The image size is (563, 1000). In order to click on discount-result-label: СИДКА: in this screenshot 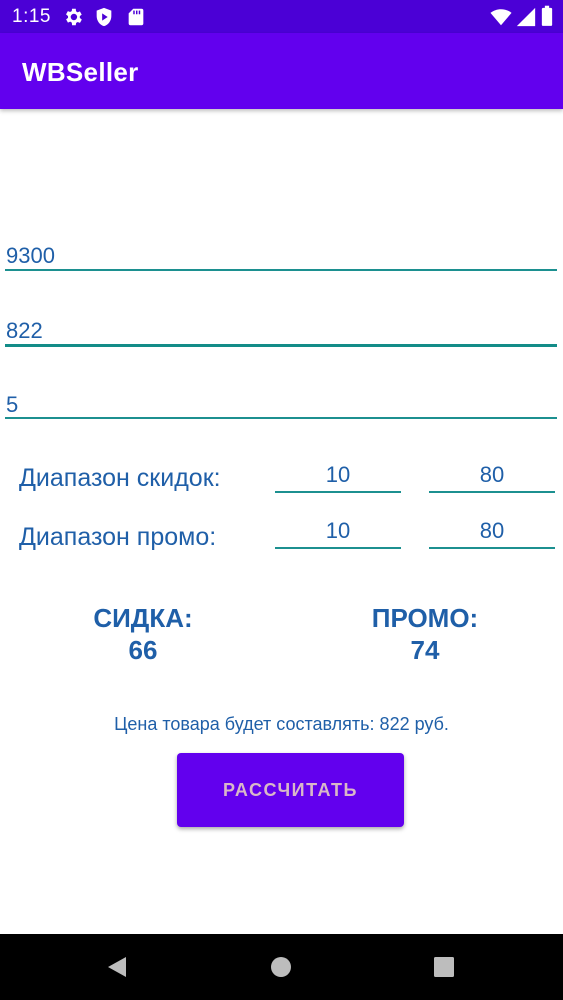, I will do `click(143, 618)`.